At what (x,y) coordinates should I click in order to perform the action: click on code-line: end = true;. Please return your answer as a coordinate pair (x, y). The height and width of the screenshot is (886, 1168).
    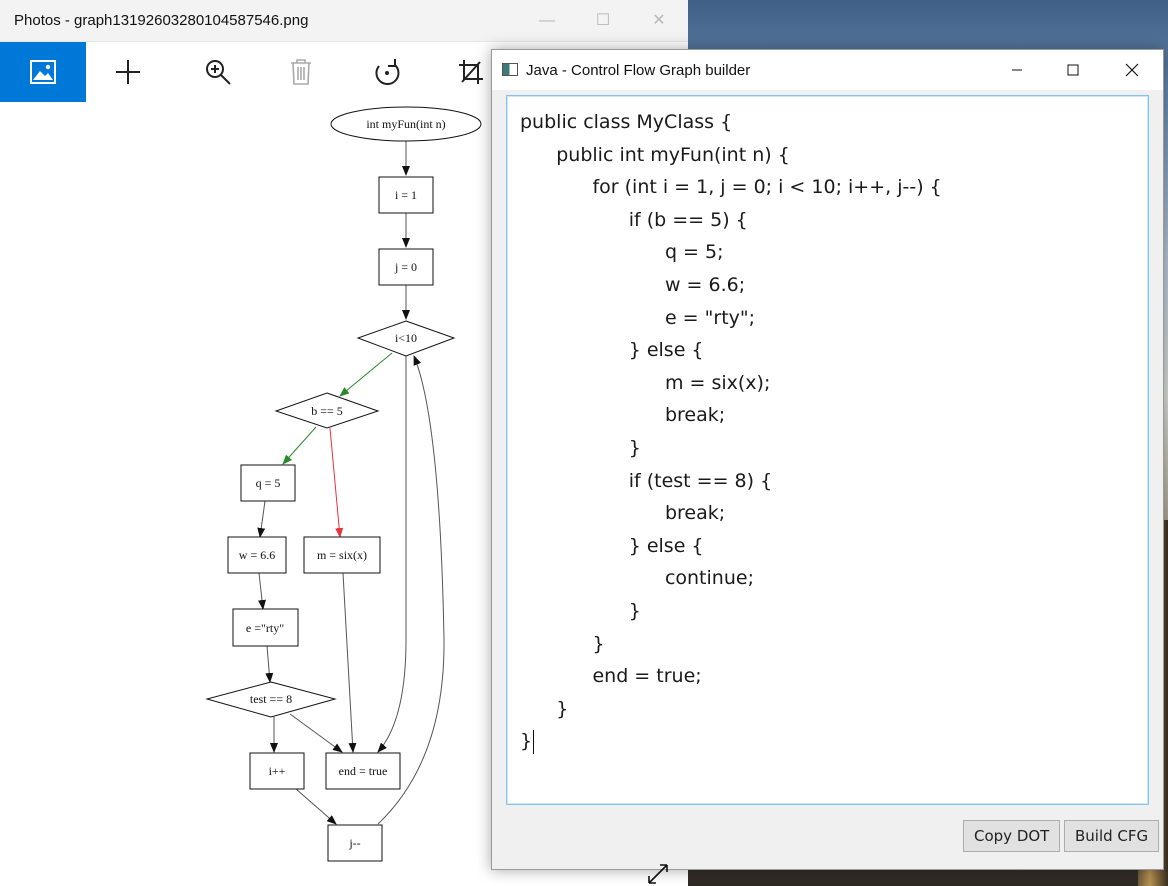
    Looking at the image, I should click on (611, 676).